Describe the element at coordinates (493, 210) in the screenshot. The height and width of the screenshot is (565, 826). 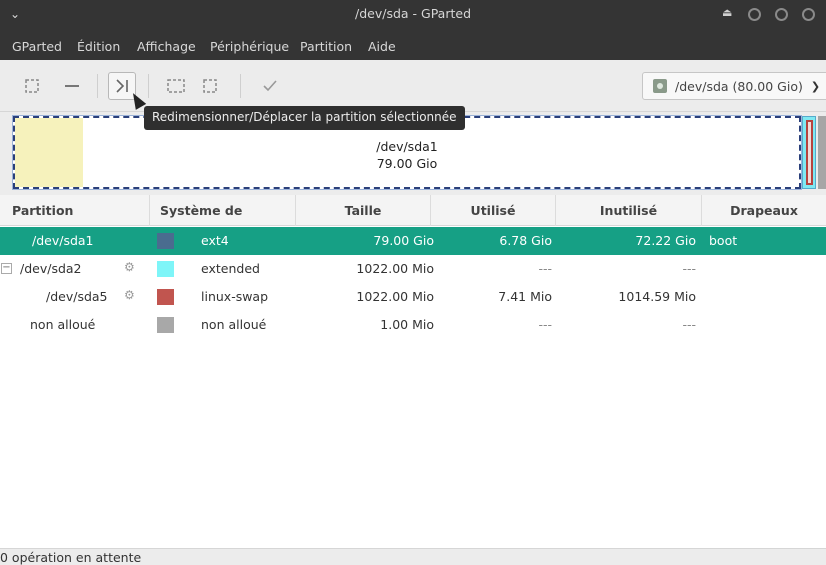
I see `col-used: Utilisé` at that location.